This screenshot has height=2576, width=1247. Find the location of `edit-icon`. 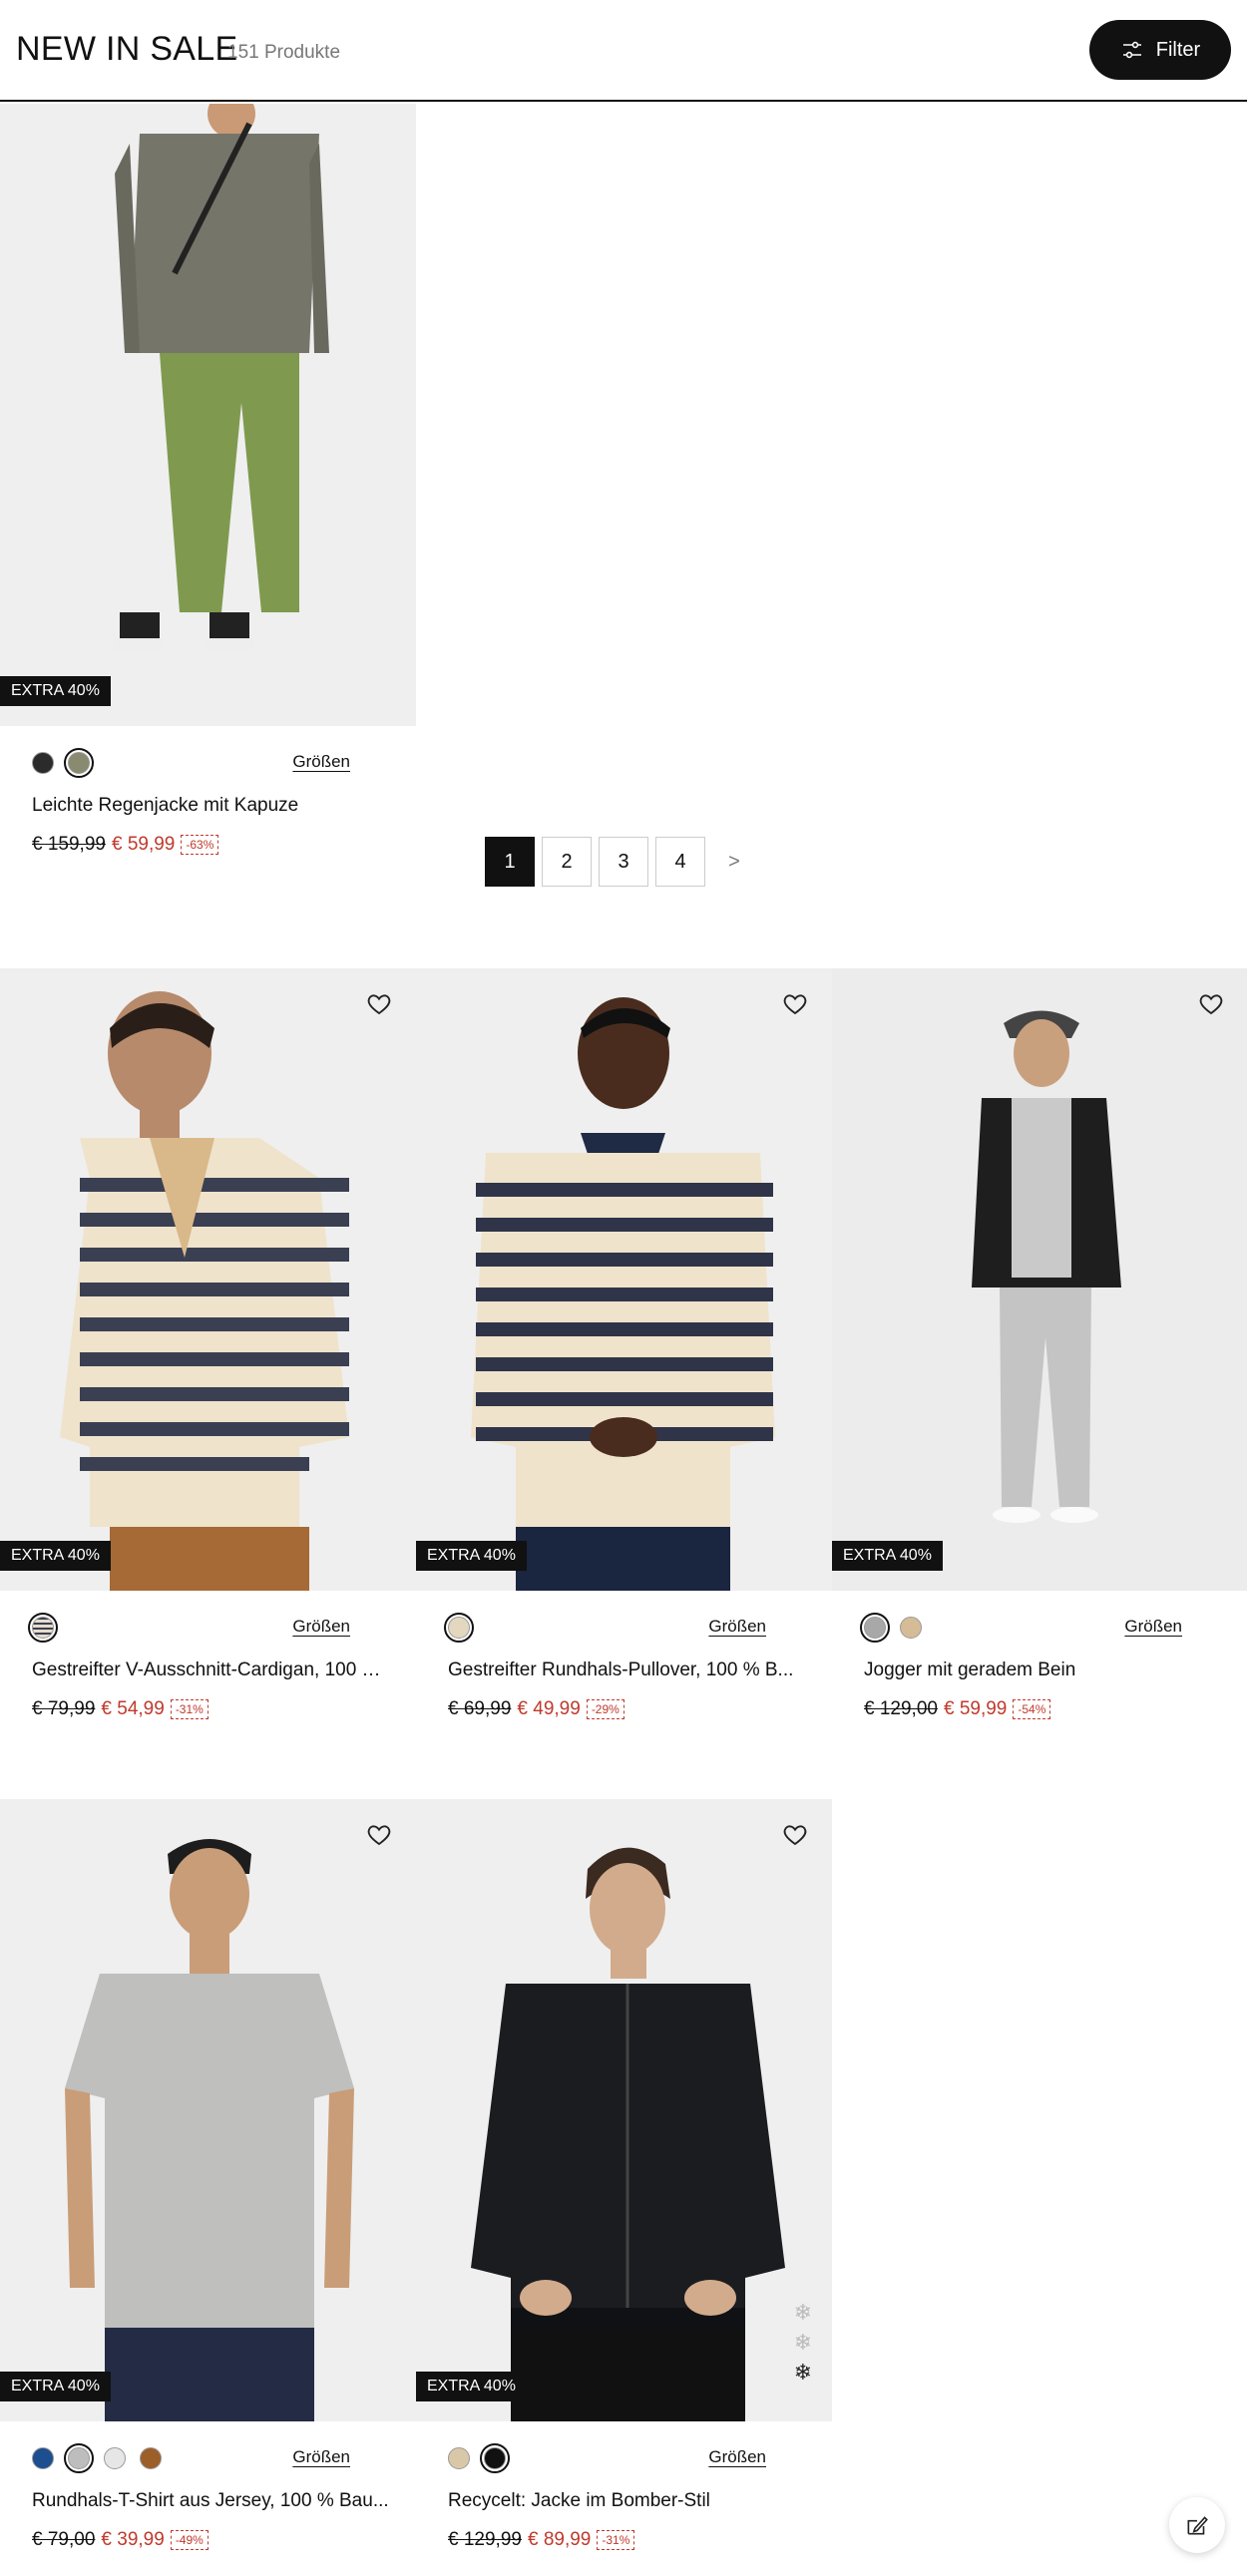

edit-icon is located at coordinates (1197, 2525).